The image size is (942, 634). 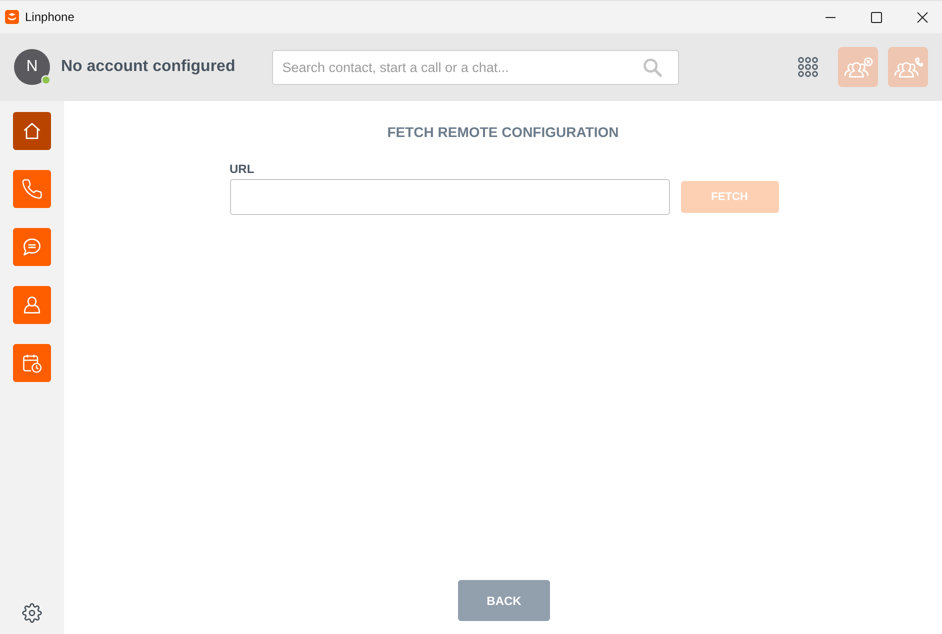 I want to click on app-logo-icon, so click(x=12, y=17).